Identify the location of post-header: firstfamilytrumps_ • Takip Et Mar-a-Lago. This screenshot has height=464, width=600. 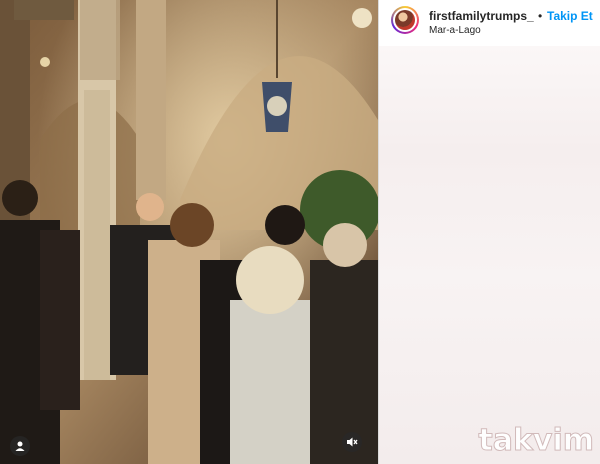
(489, 22).